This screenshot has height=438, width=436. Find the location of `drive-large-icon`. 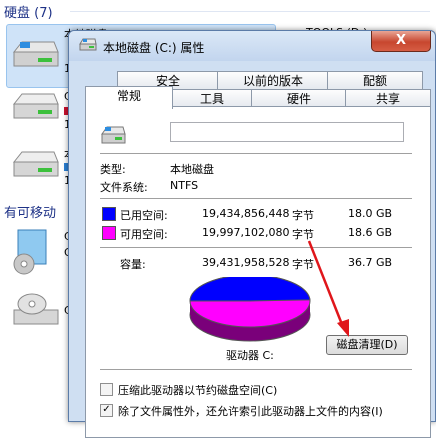

drive-large-icon is located at coordinates (113, 135).